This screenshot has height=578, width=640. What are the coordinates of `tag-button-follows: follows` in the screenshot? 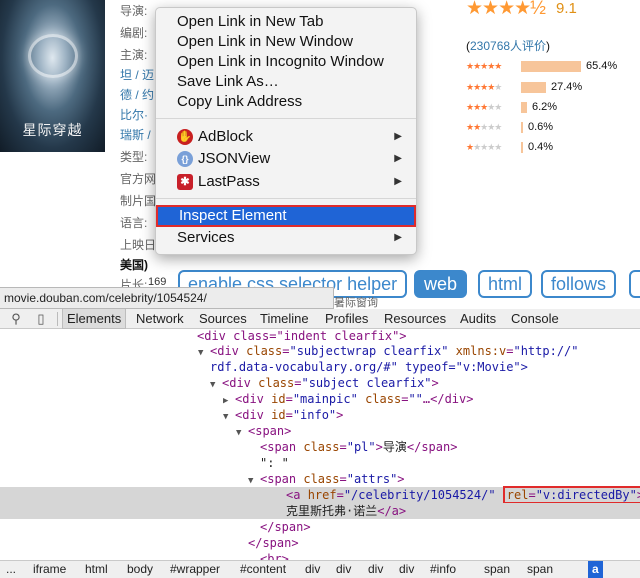 It's located at (579, 284).